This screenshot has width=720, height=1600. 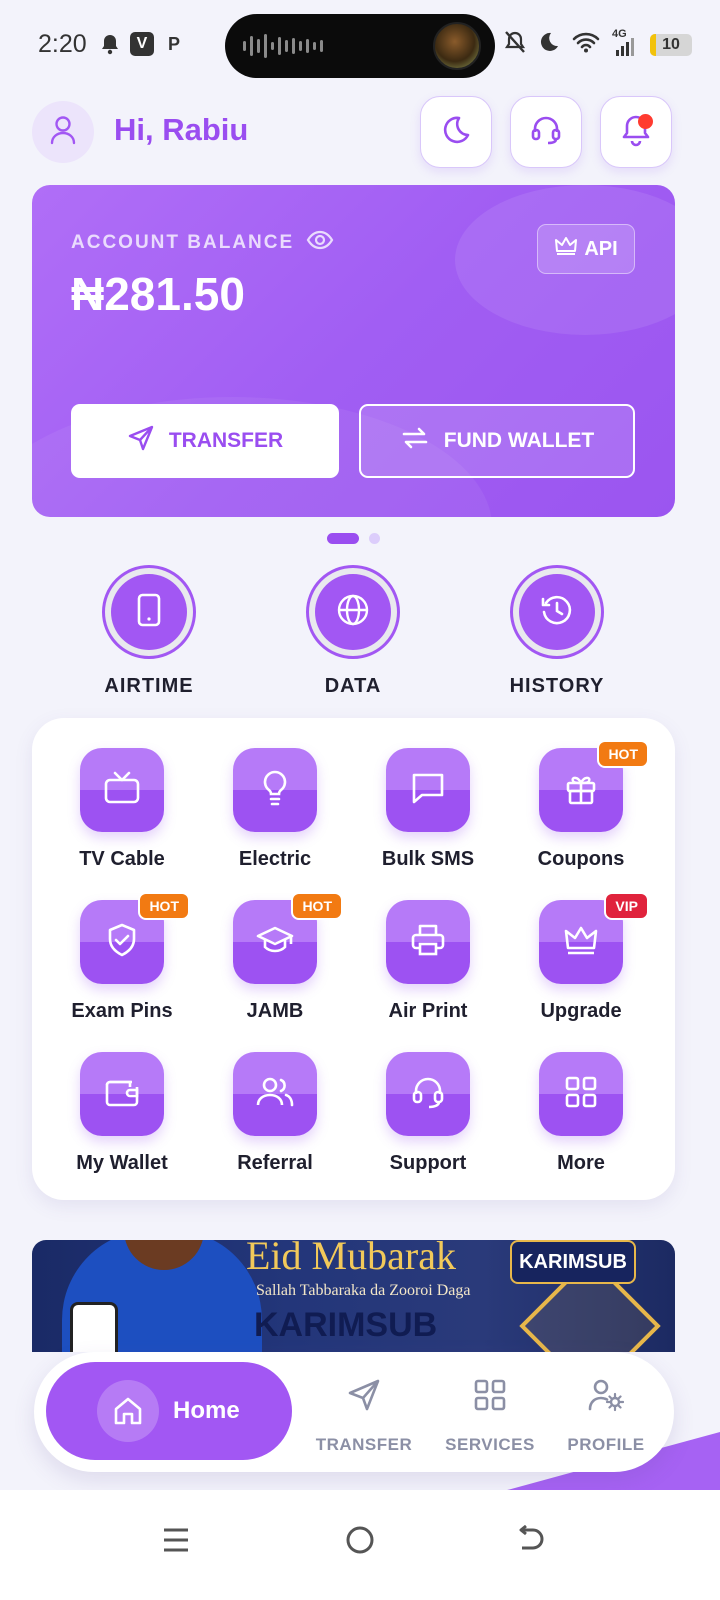 What do you see at coordinates (428, 790) in the screenshot?
I see `message-icon` at bounding box center [428, 790].